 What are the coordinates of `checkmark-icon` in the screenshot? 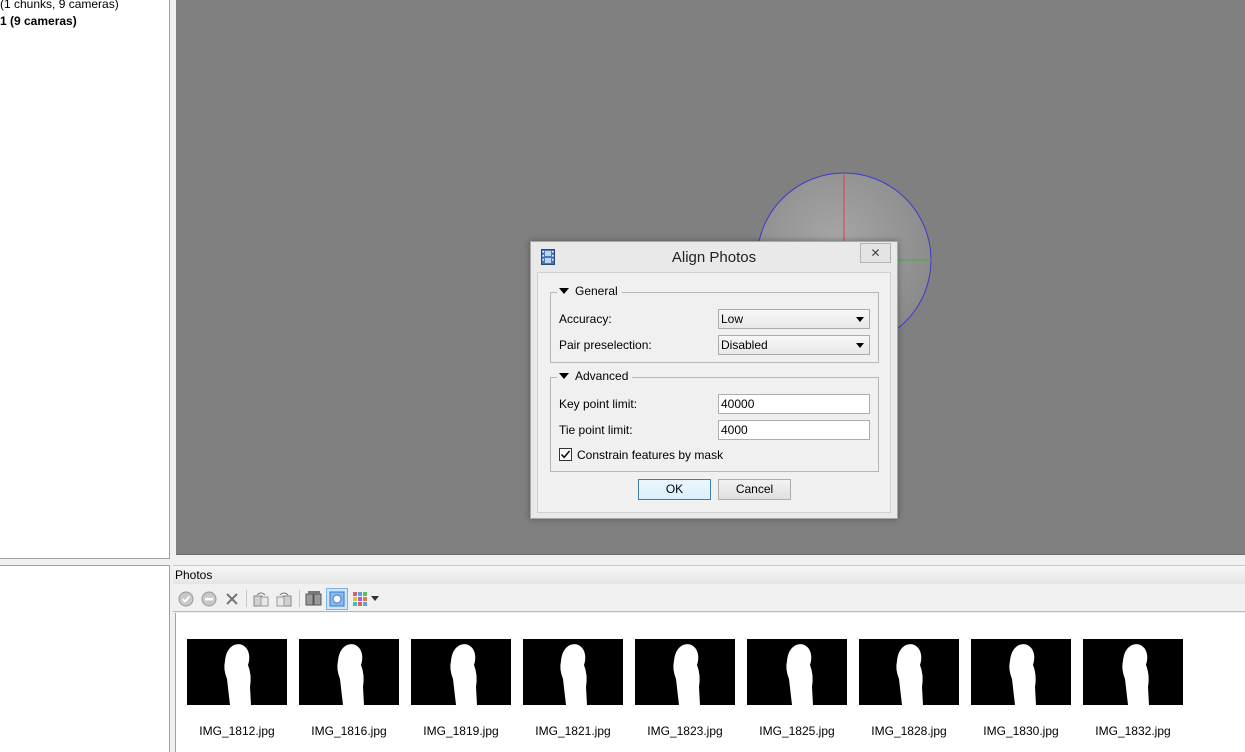 It's located at (565, 454).